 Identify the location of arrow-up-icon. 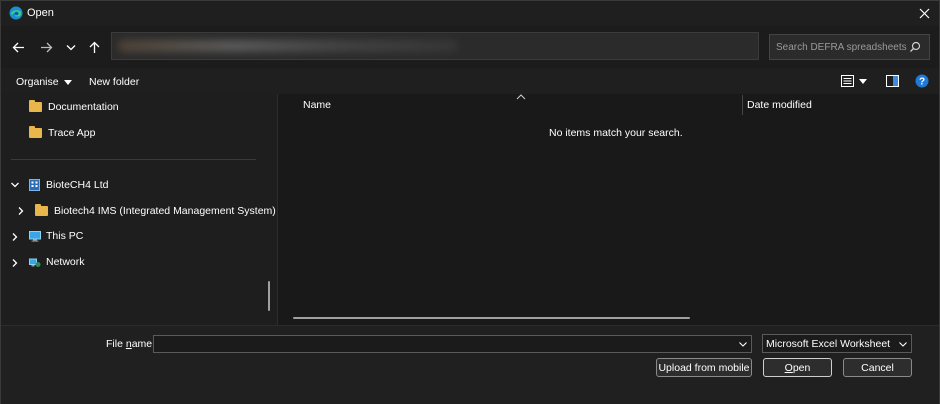
(94, 47).